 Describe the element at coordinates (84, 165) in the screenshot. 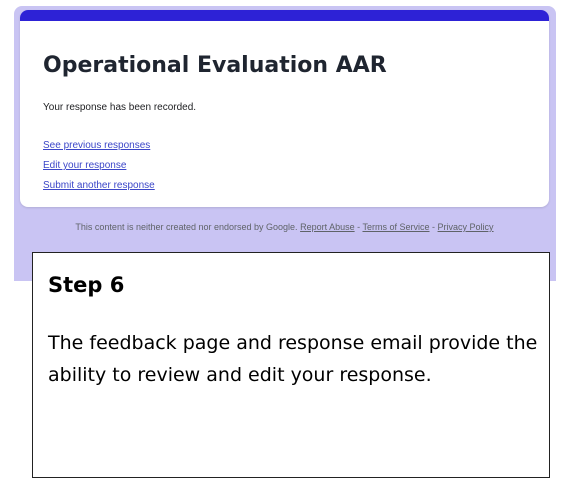

I see `edit-response-link: Edit your response` at that location.